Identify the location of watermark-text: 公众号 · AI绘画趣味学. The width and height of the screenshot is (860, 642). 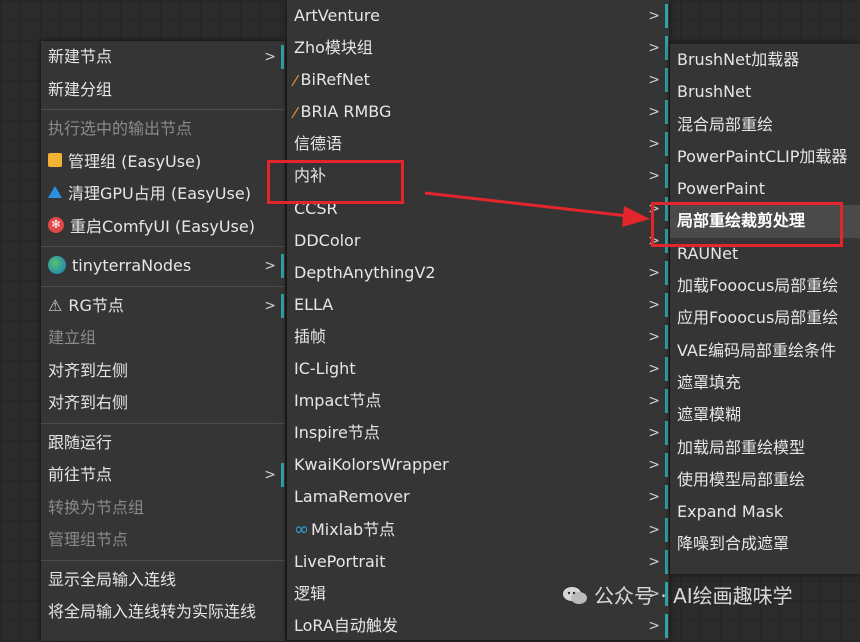
(693, 596).